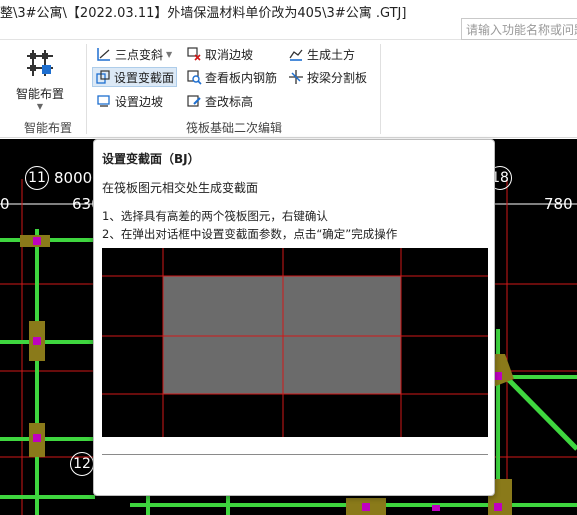  Describe the element at coordinates (194, 54) in the screenshot. I see `cancel-edge-slope-icon` at that location.